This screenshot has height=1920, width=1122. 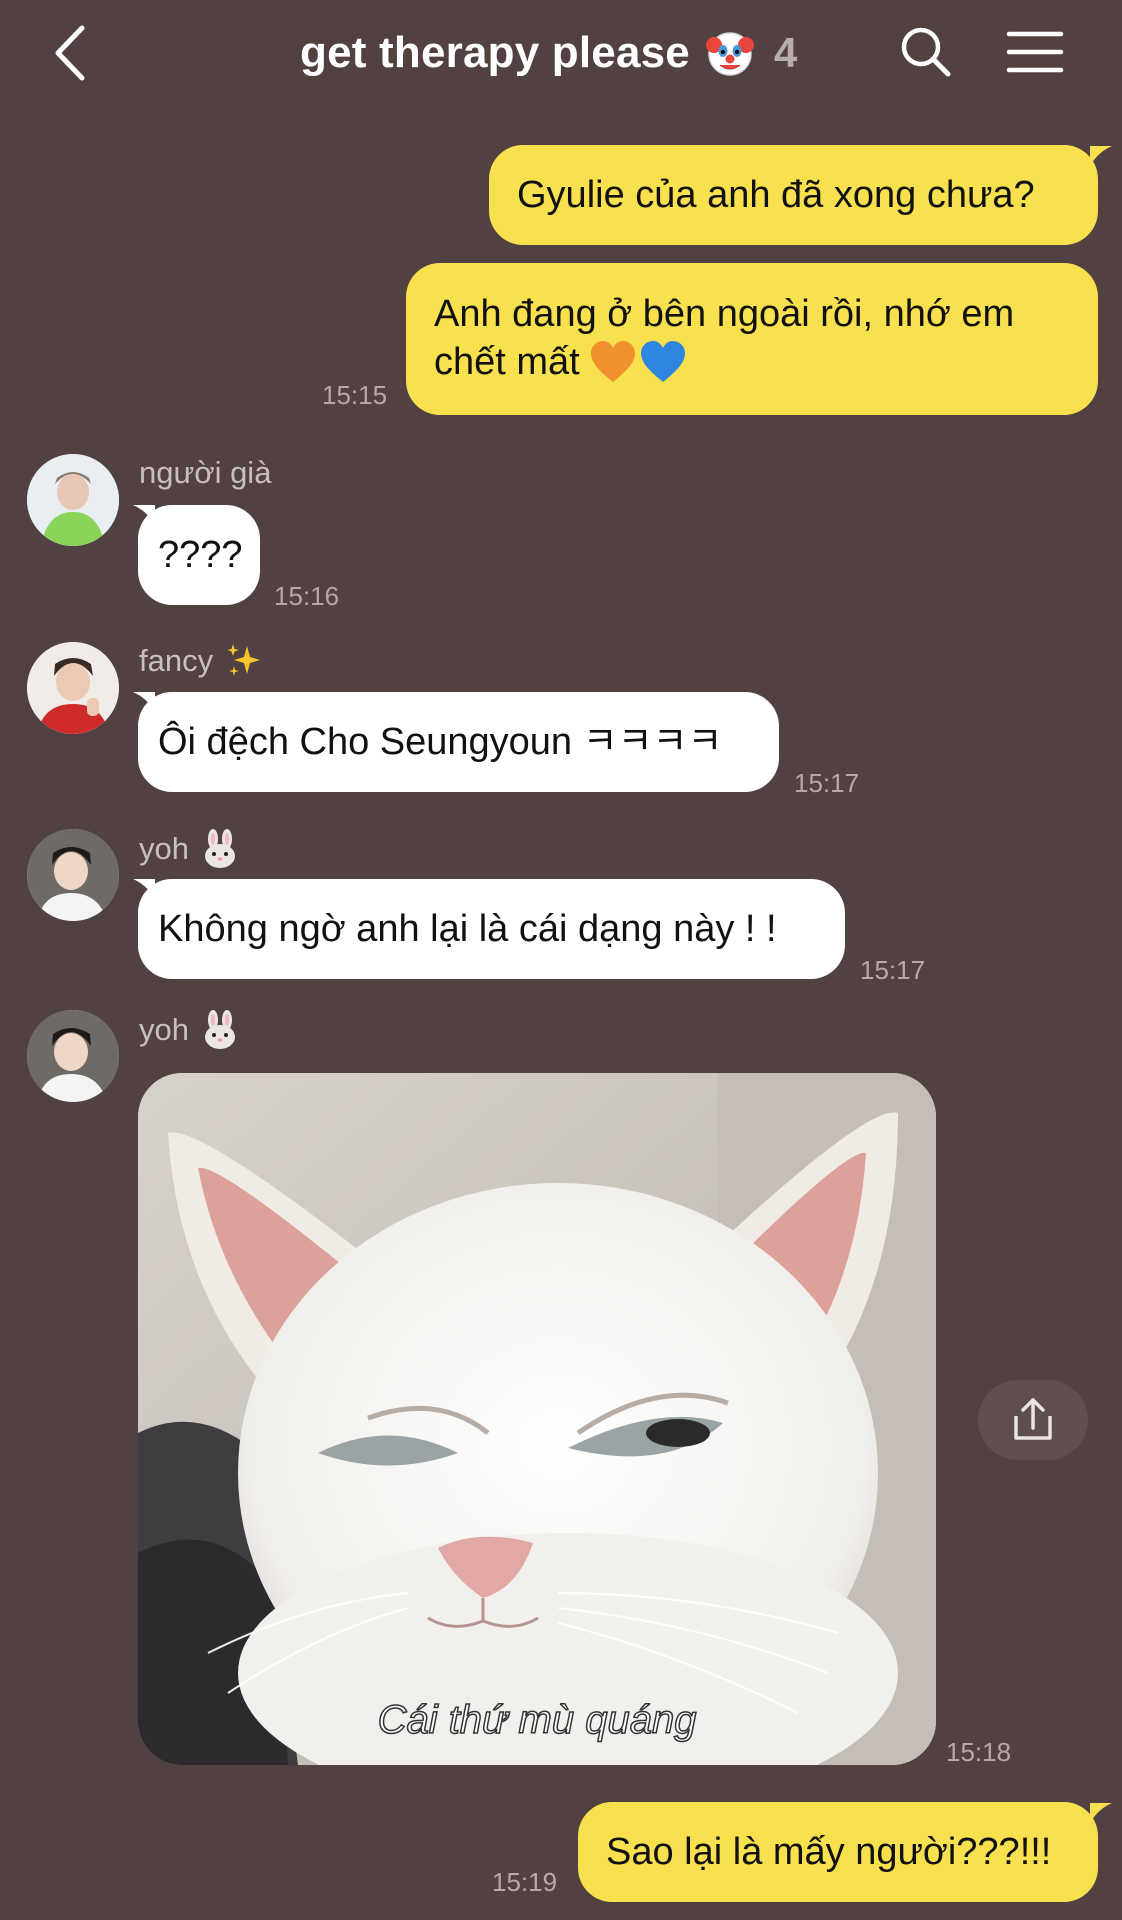 I want to click on orange-heart-icon, so click(x=612, y=361).